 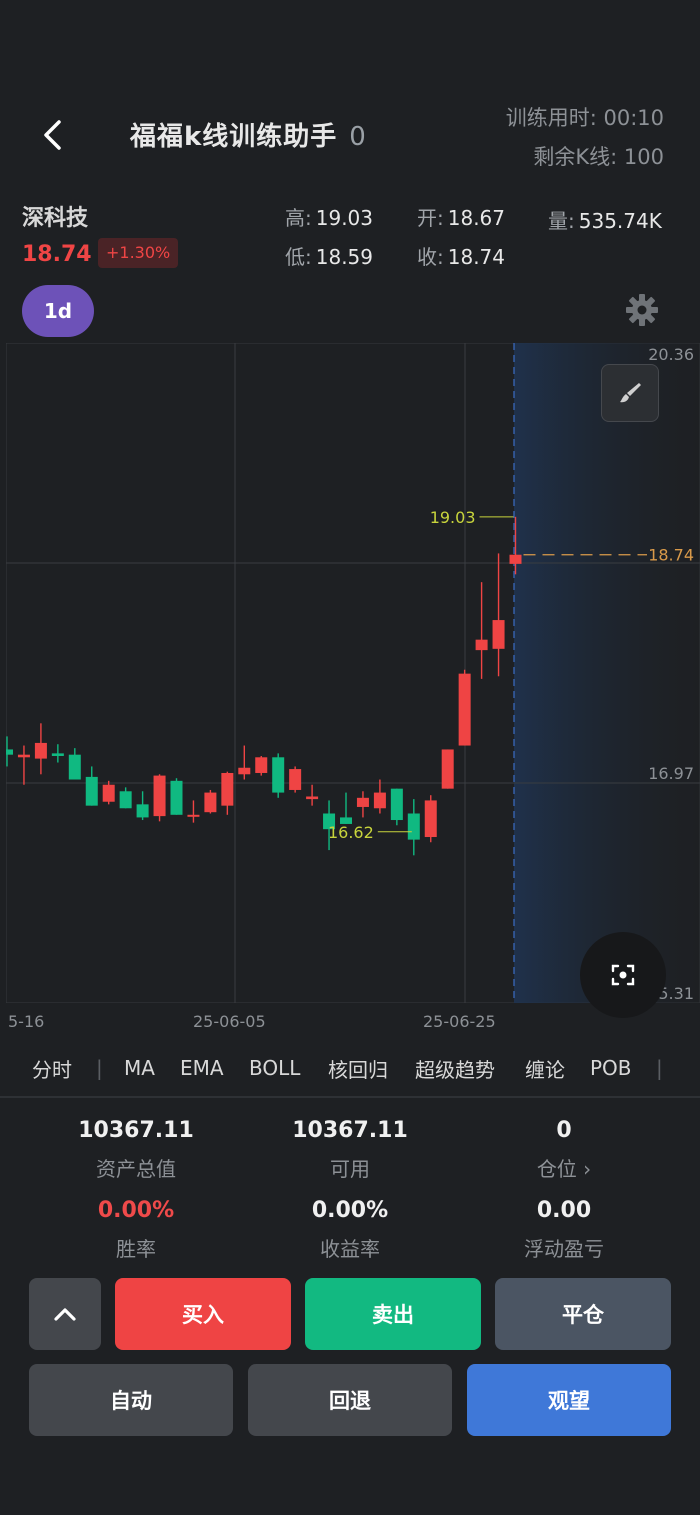 I want to click on close-stat: 收: 18.74, so click(x=461, y=255).